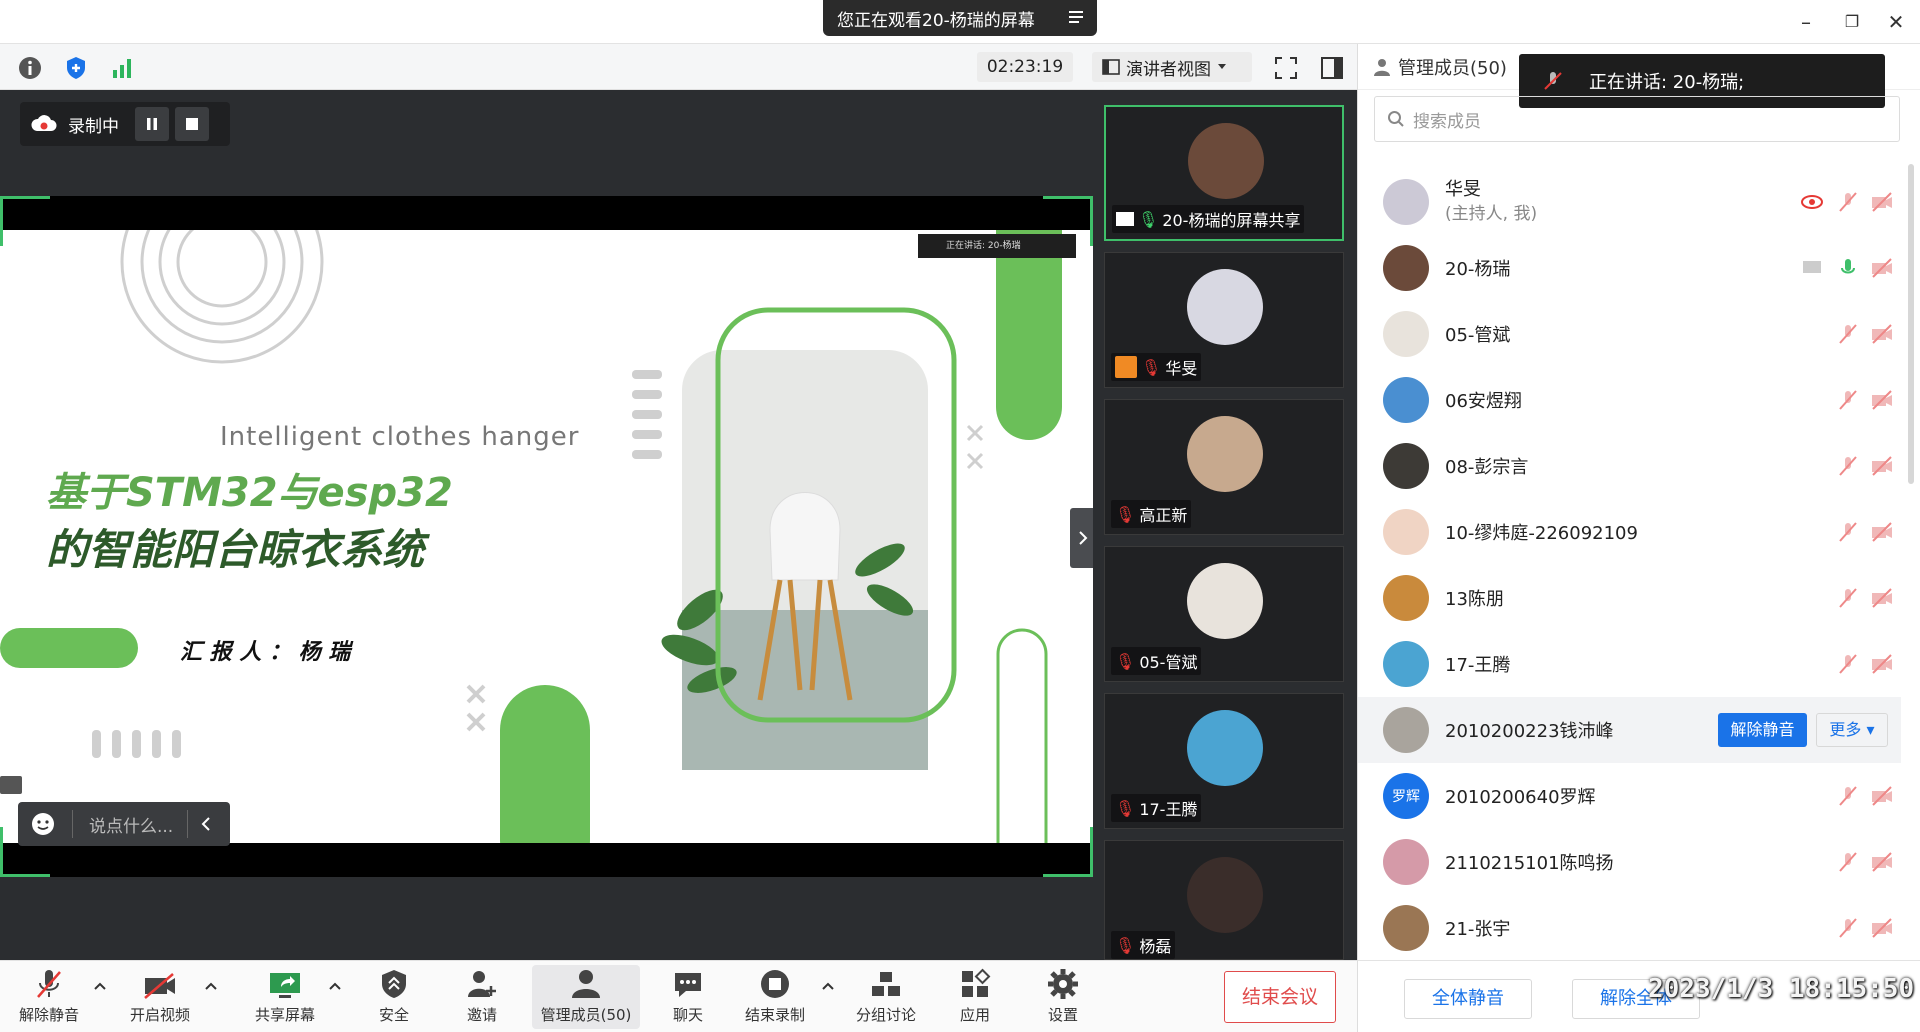  I want to click on chat-button: 聊天, so click(688, 997).